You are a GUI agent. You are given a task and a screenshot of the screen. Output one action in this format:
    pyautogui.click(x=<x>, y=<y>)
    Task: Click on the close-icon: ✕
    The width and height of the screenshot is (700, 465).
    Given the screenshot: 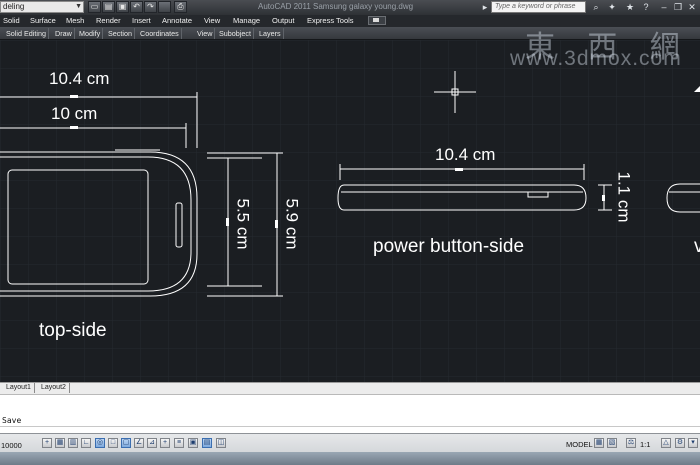 What is the action you would take?
    pyautogui.click(x=692, y=7)
    